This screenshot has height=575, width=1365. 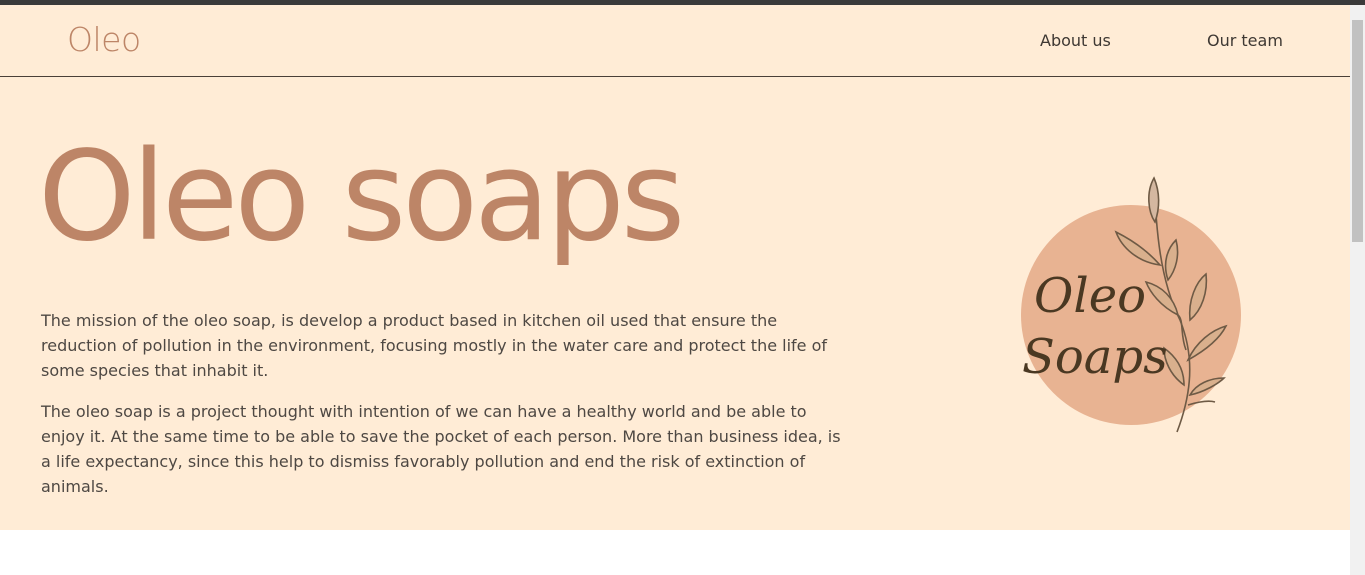 What do you see at coordinates (104, 39) in the screenshot?
I see `brand-logo-text: Oleo` at bounding box center [104, 39].